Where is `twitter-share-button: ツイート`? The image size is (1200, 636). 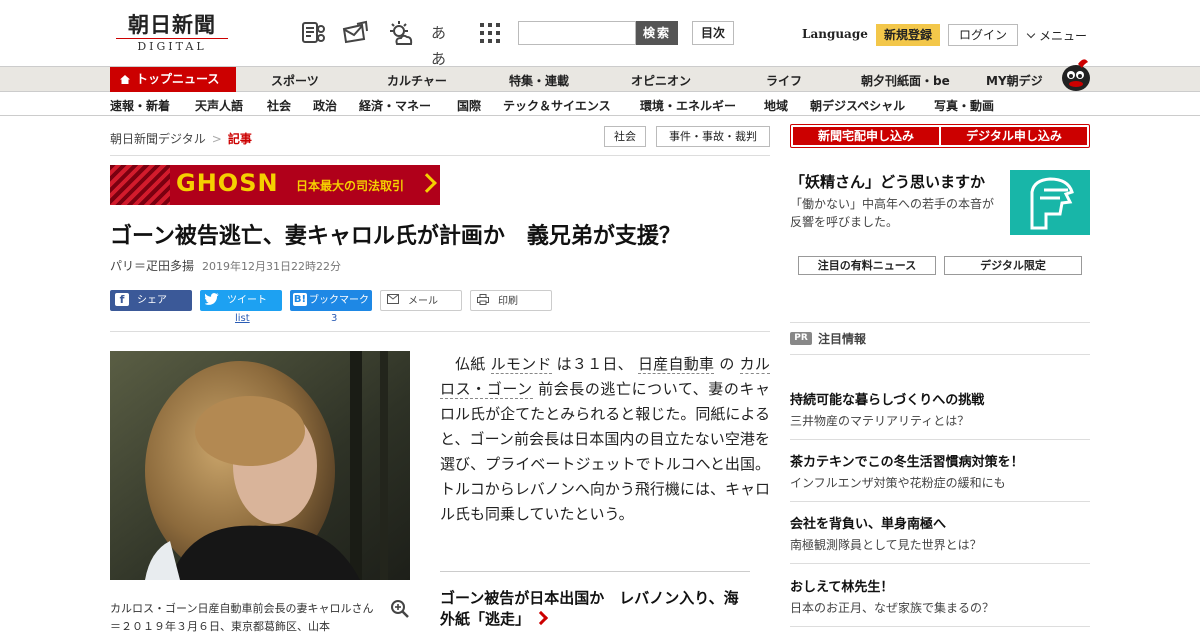 twitter-share-button: ツイート is located at coordinates (241, 300).